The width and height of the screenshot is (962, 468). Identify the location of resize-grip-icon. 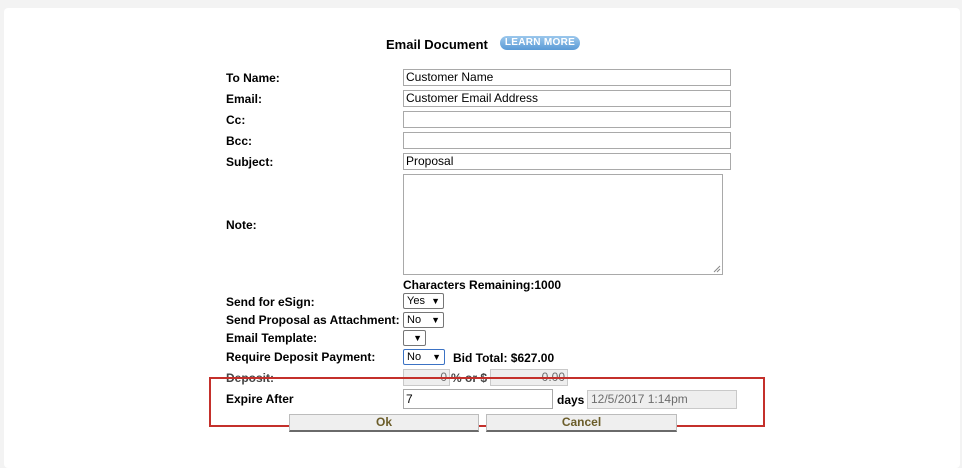
(717, 269).